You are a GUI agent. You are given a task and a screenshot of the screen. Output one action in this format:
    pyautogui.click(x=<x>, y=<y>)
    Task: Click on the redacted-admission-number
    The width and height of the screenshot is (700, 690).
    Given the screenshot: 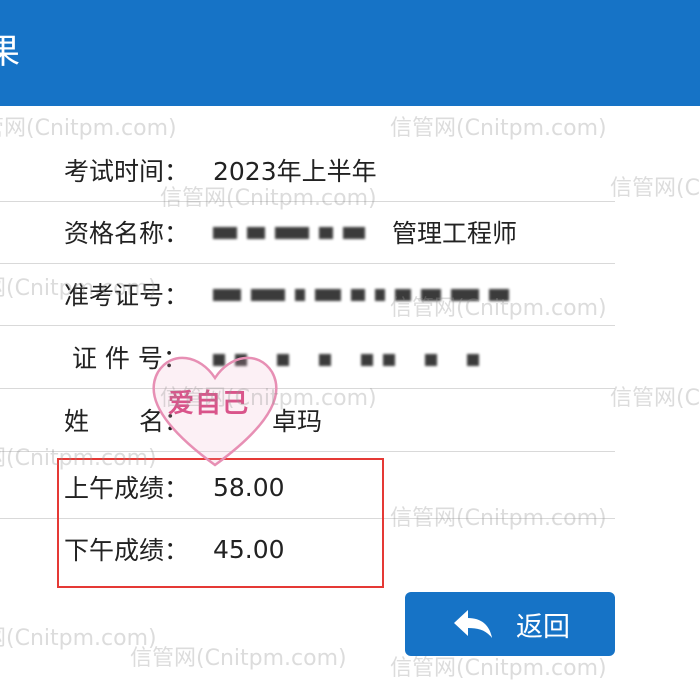 What is the action you would take?
    pyautogui.click(x=361, y=295)
    